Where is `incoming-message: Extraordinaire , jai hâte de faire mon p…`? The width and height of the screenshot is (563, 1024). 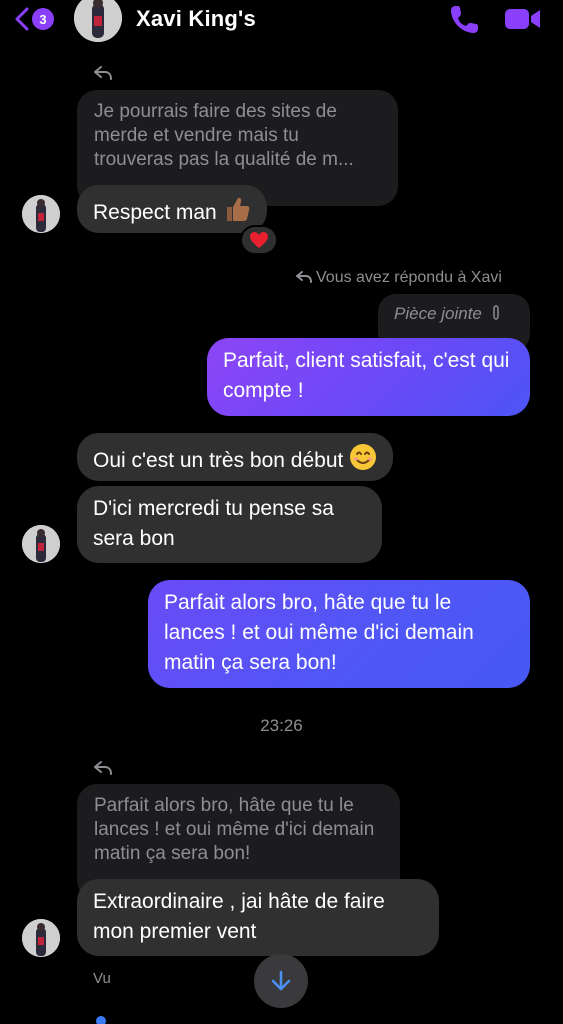 incoming-message: Extraordinaire , jai hâte de faire mon p… is located at coordinates (258, 917).